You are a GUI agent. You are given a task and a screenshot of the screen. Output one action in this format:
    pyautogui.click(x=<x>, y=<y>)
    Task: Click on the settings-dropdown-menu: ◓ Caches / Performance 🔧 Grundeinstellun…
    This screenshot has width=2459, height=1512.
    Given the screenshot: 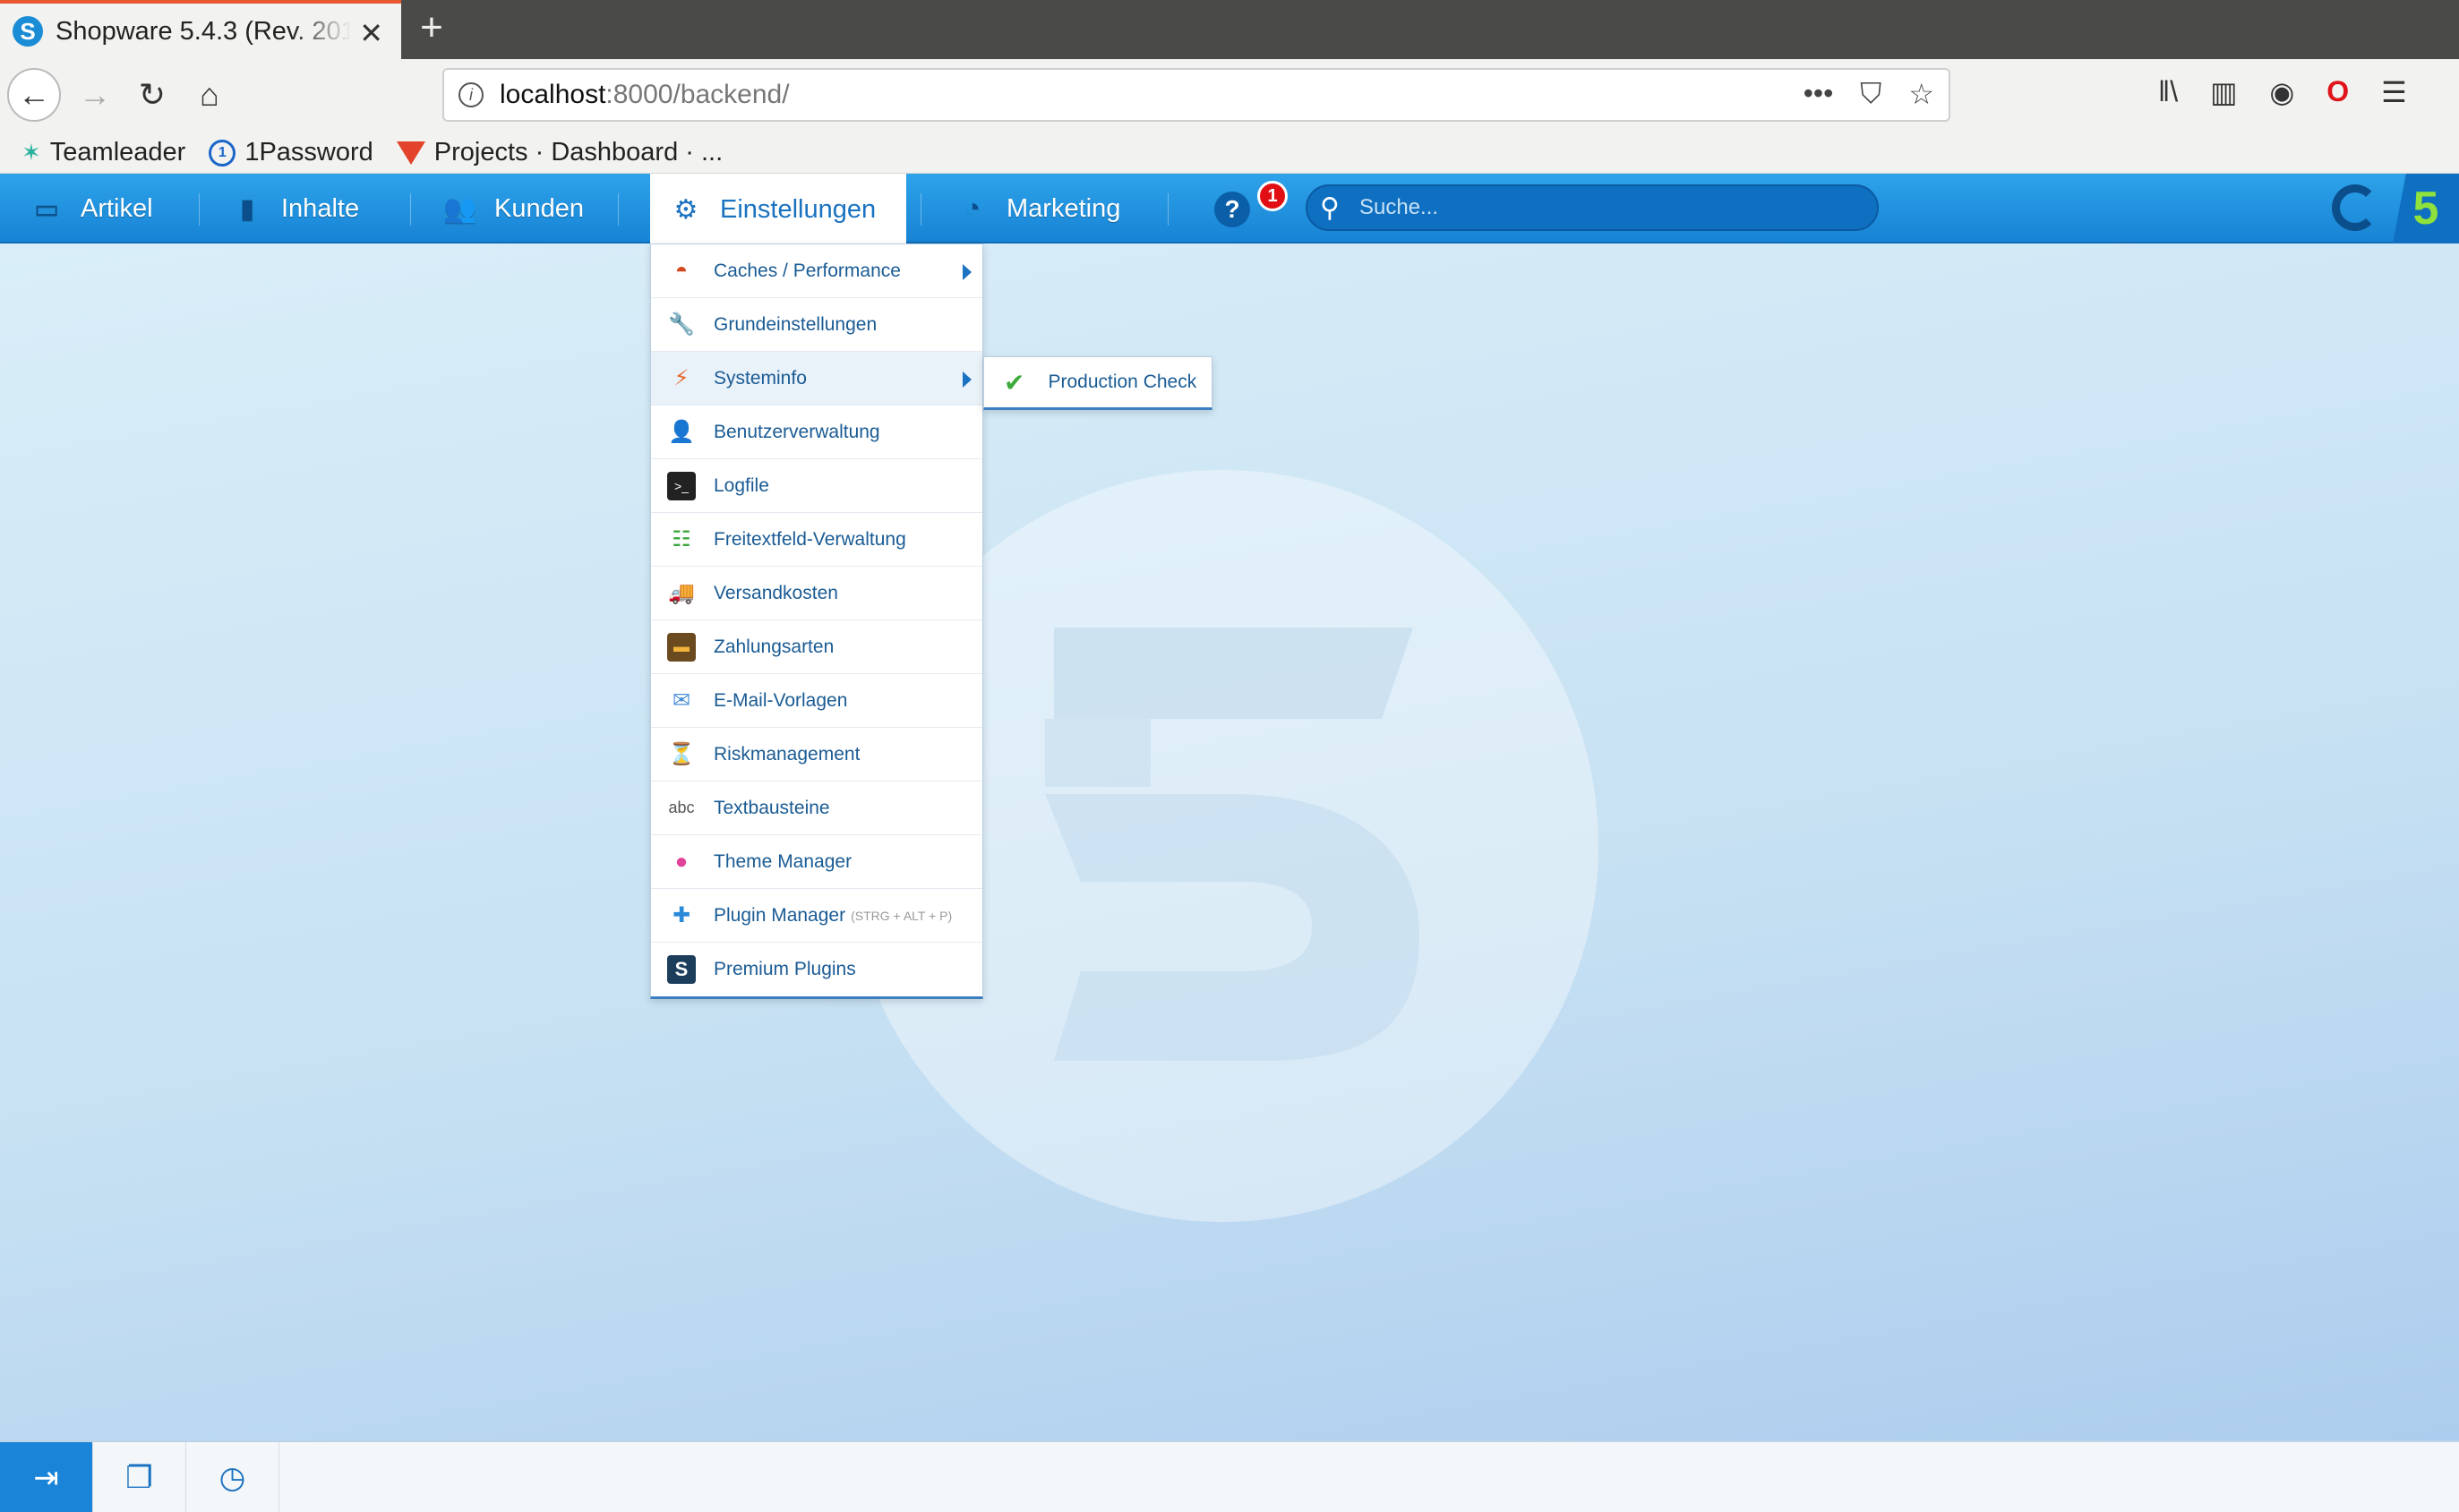 What is the action you would take?
    pyautogui.click(x=816, y=621)
    